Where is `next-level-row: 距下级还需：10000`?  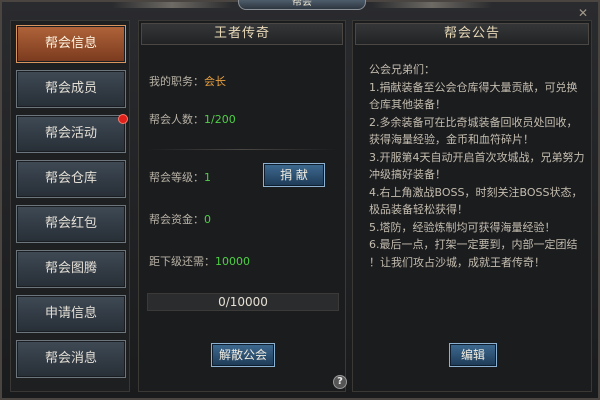
next-level-row: 距下级还需：10000 is located at coordinates (199, 261).